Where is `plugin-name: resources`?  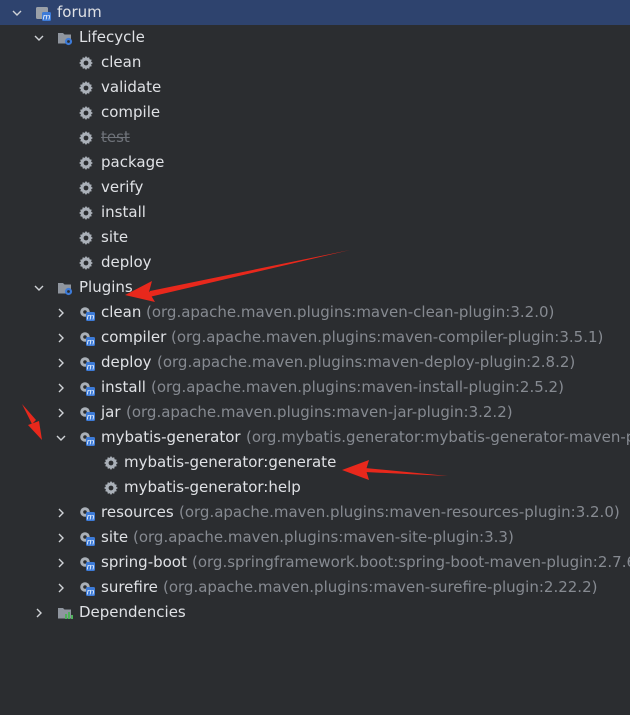 plugin-name: resources is located at coordinates (137, 512).